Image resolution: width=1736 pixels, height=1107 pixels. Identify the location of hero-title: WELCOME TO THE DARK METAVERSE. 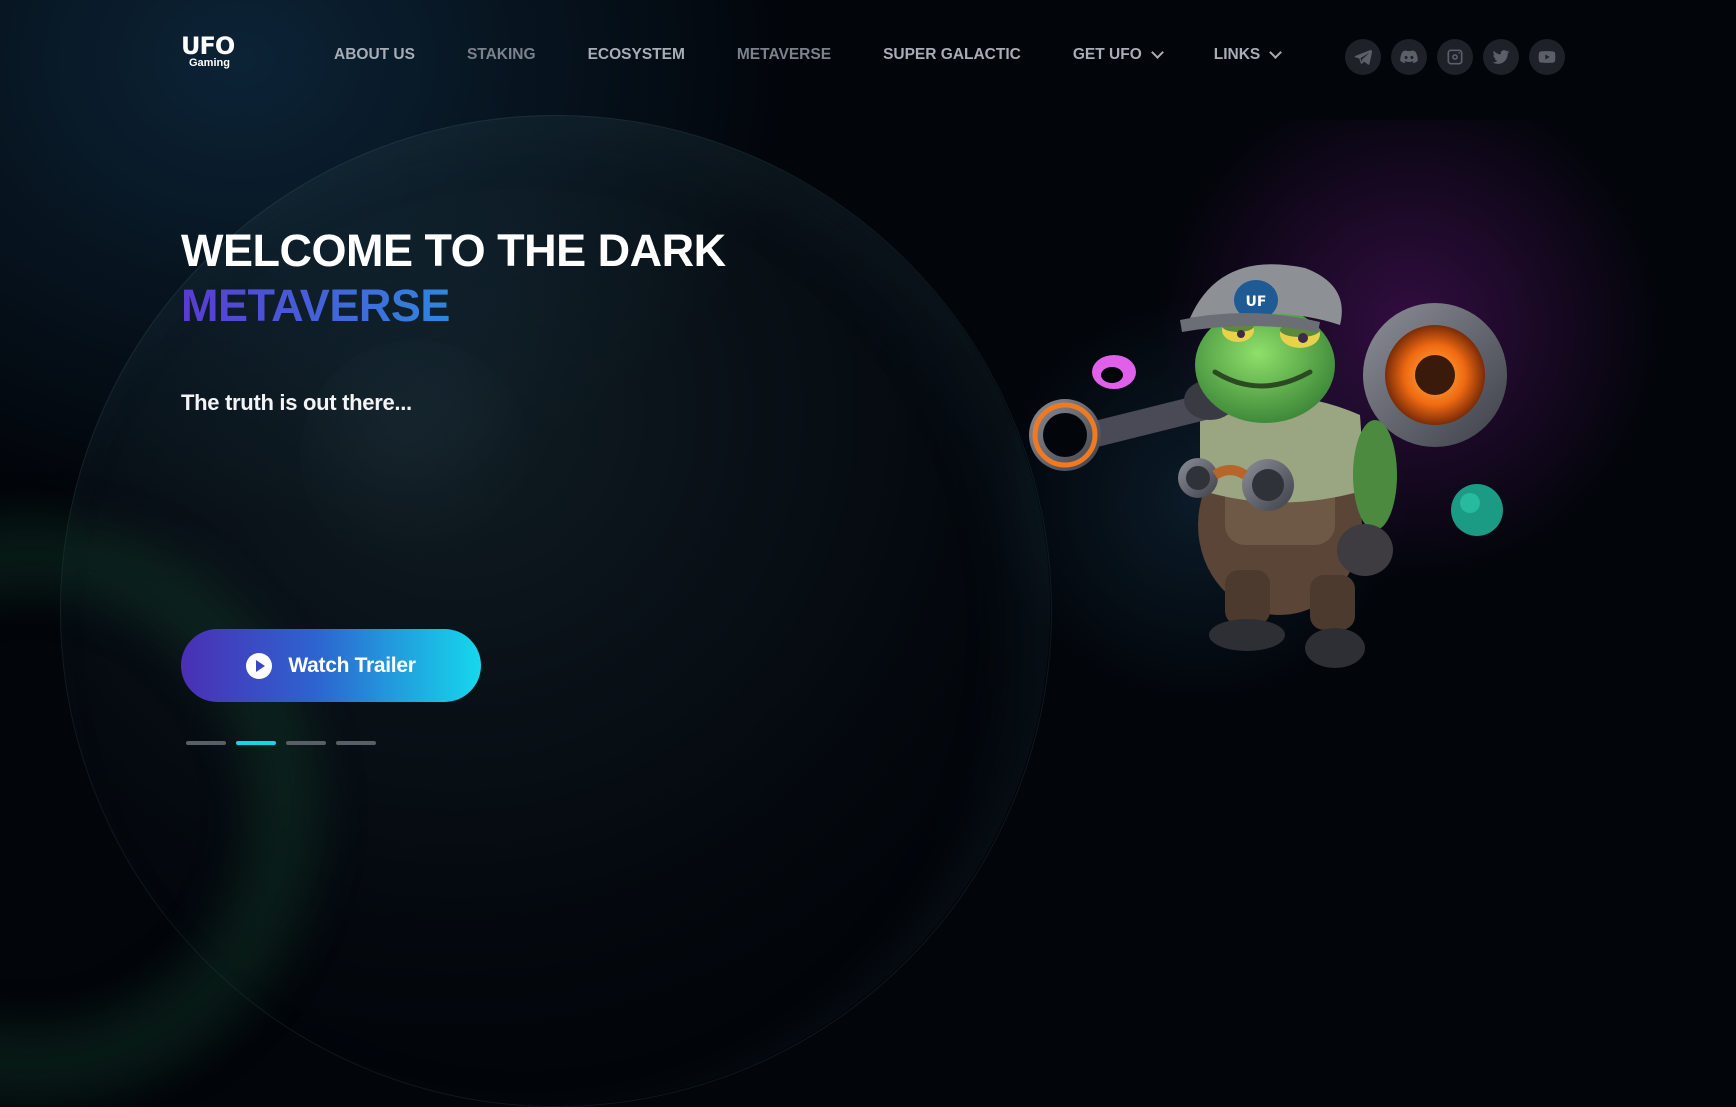
(453, 278).